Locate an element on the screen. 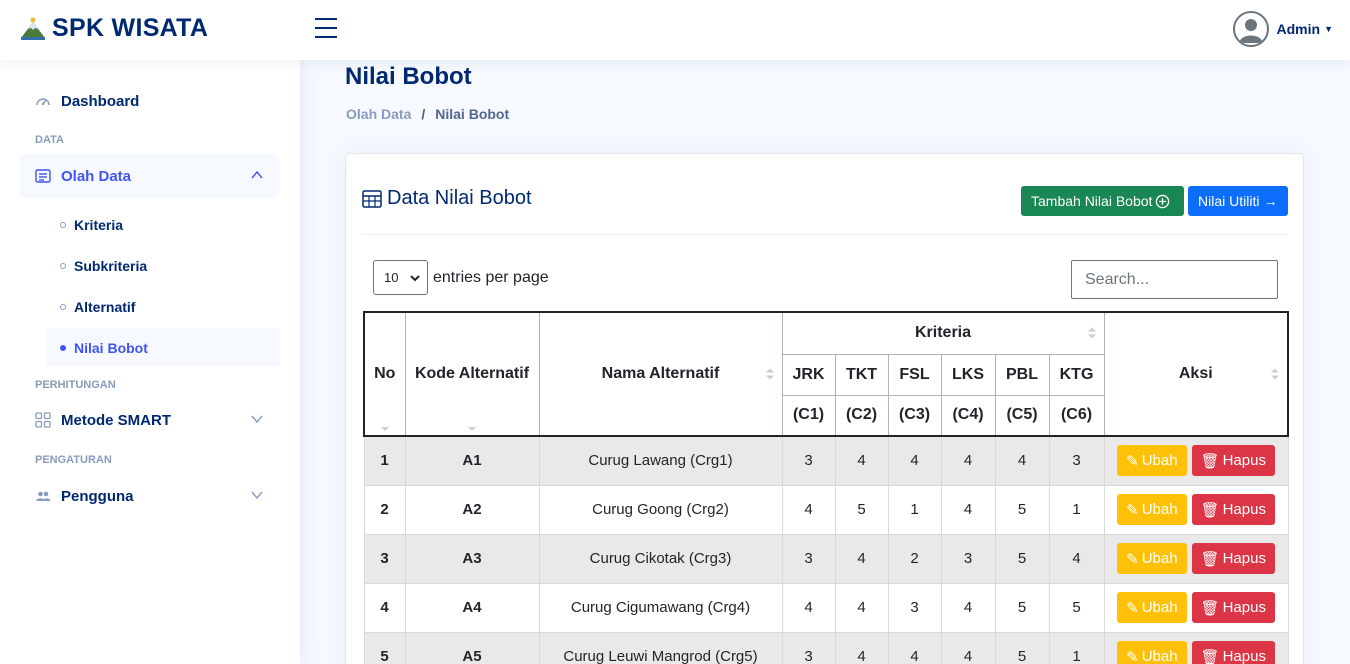 The height and width of the screenshot is (664, 1350). sidebar-subitem-subkriteria: Subkriteria is located at coordinates (163, 265).